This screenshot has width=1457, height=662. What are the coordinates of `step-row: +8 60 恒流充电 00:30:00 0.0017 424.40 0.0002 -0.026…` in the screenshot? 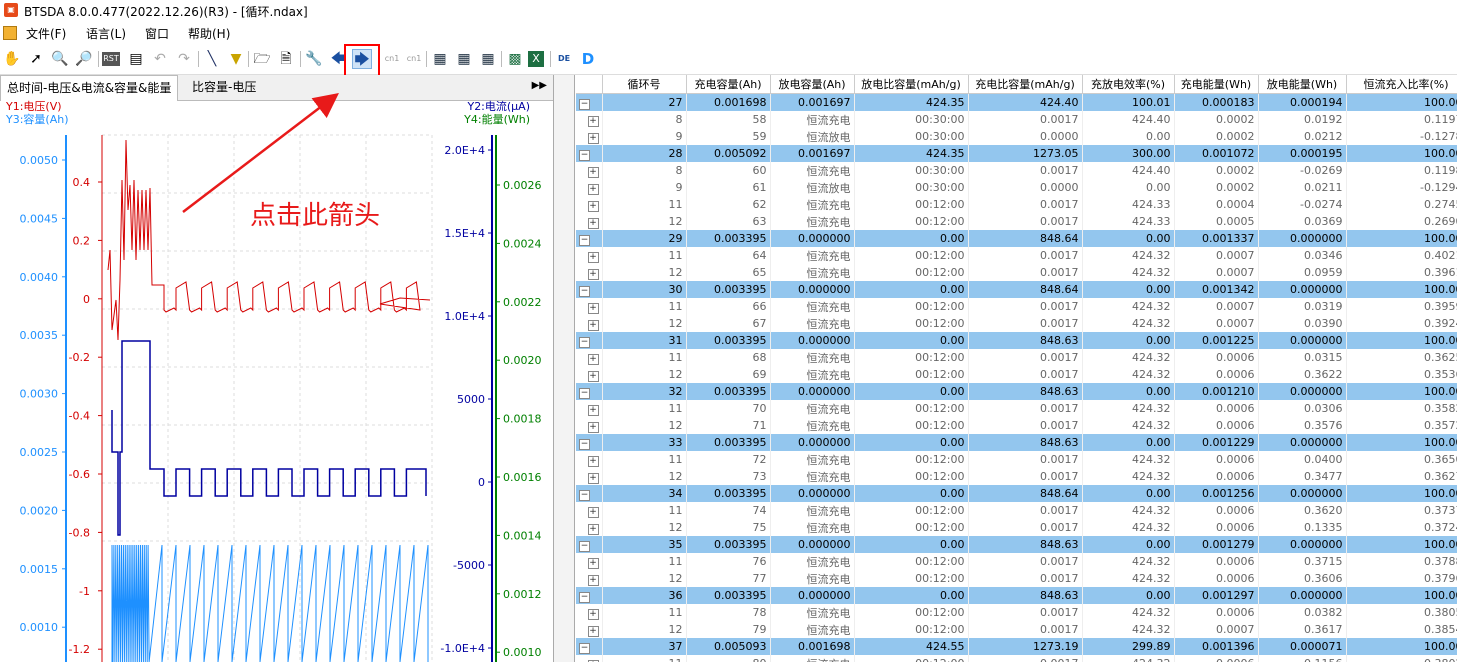 It's located at (1016, 170).